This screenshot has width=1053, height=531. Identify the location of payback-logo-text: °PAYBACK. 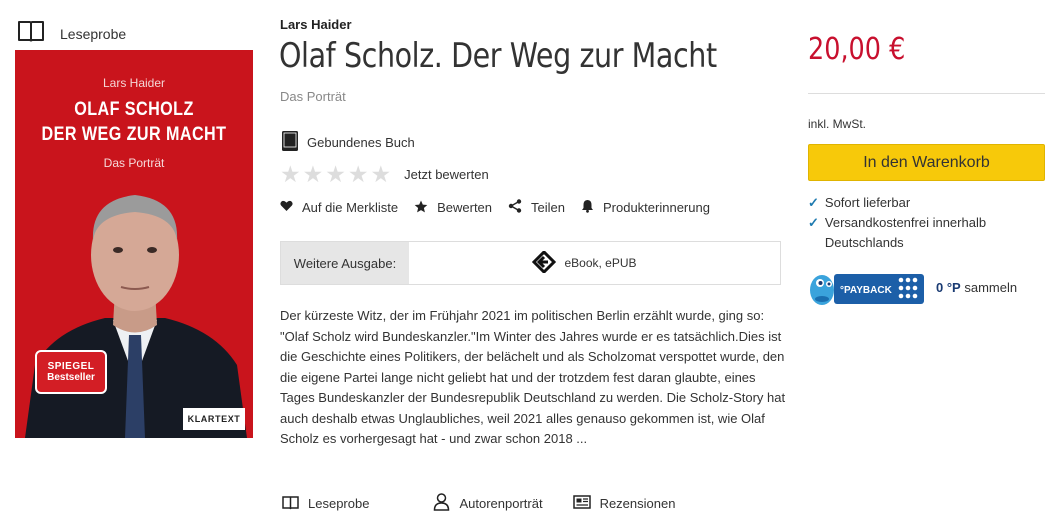
(866, 290).